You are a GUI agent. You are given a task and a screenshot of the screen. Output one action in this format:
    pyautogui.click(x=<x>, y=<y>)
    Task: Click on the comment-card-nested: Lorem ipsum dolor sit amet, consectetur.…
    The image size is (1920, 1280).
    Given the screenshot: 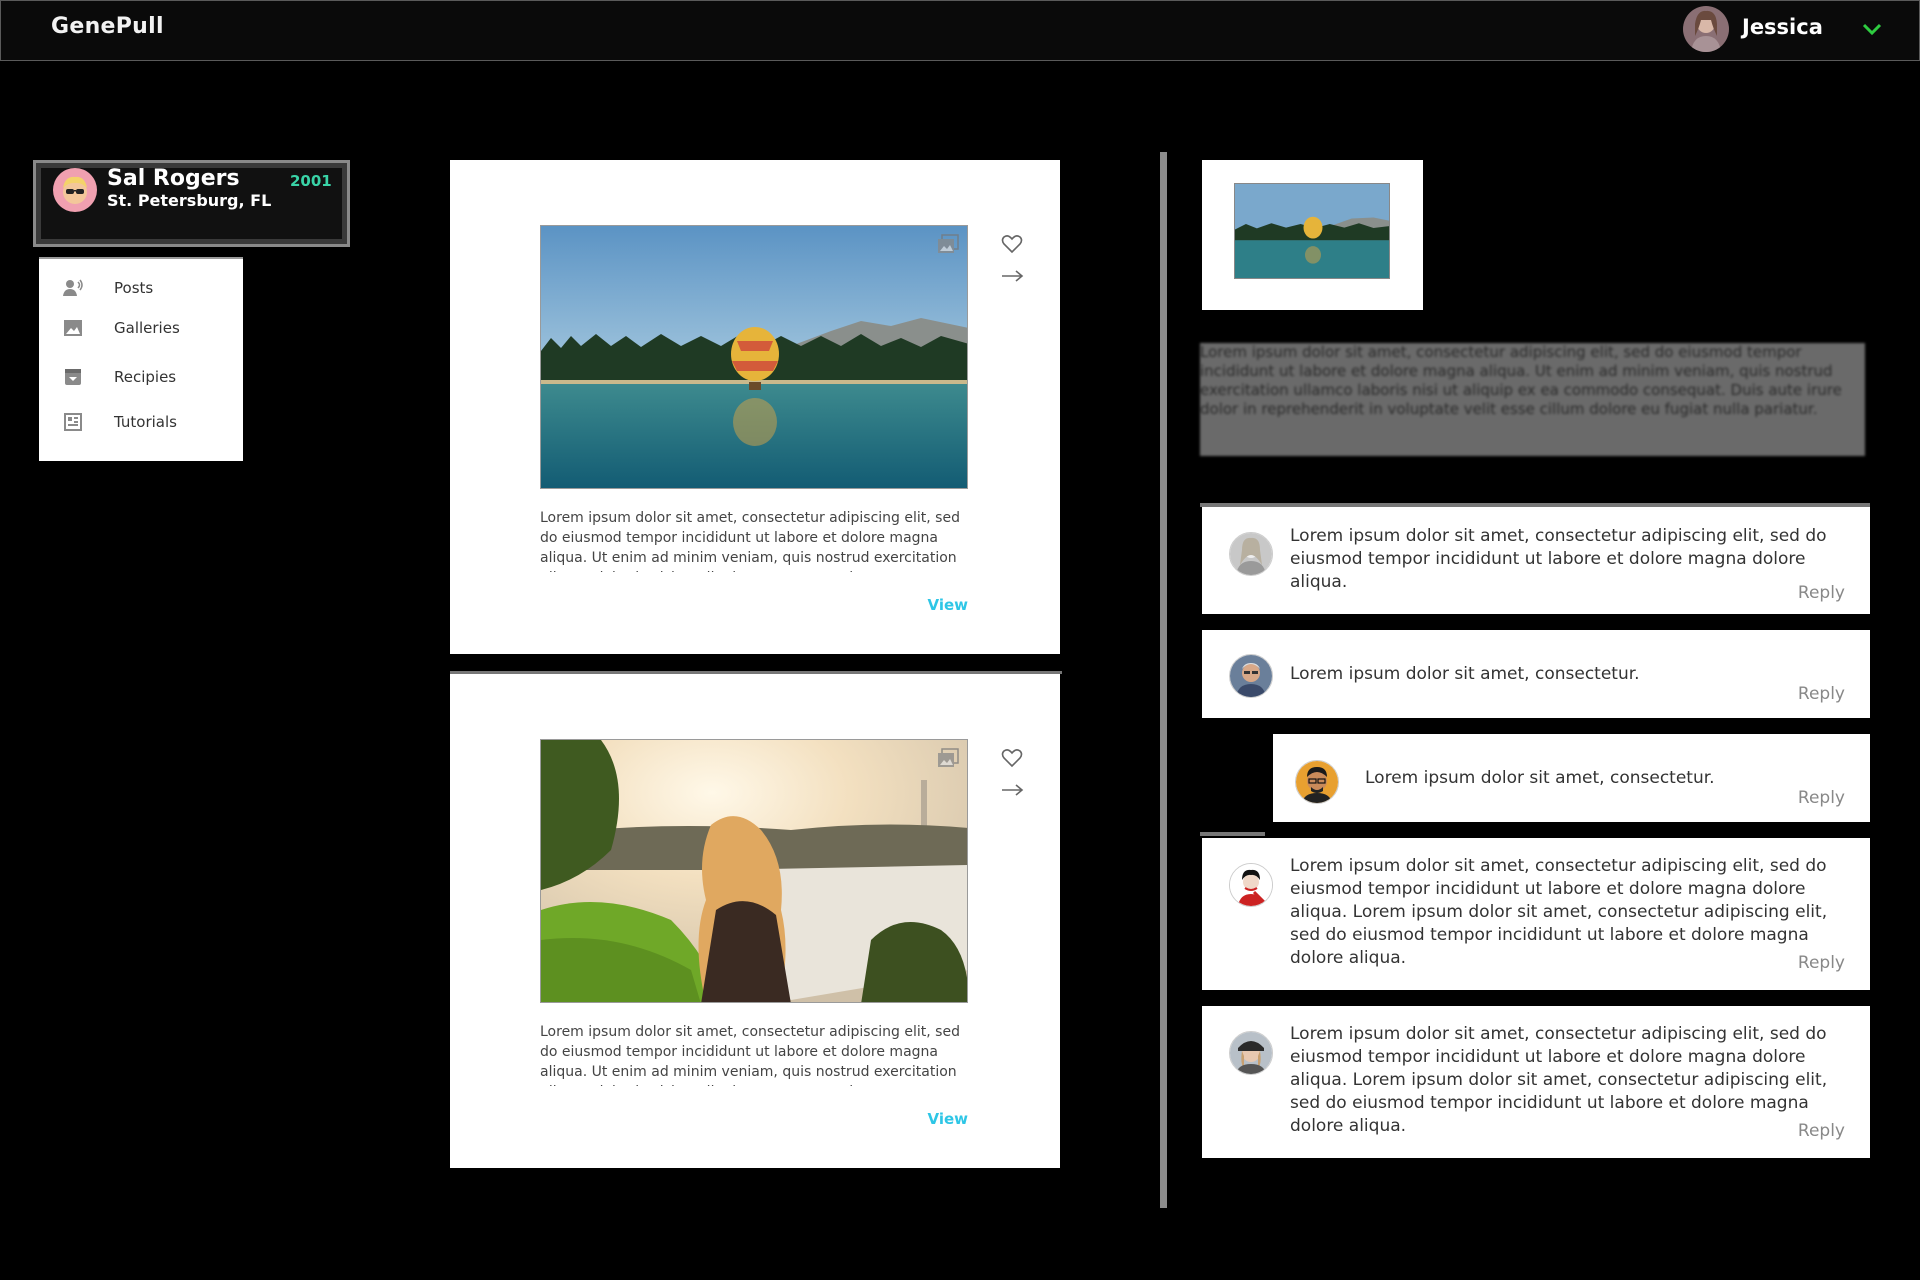 What is the action you would take?
    pyautogui.click(x=1571, y=778)
    